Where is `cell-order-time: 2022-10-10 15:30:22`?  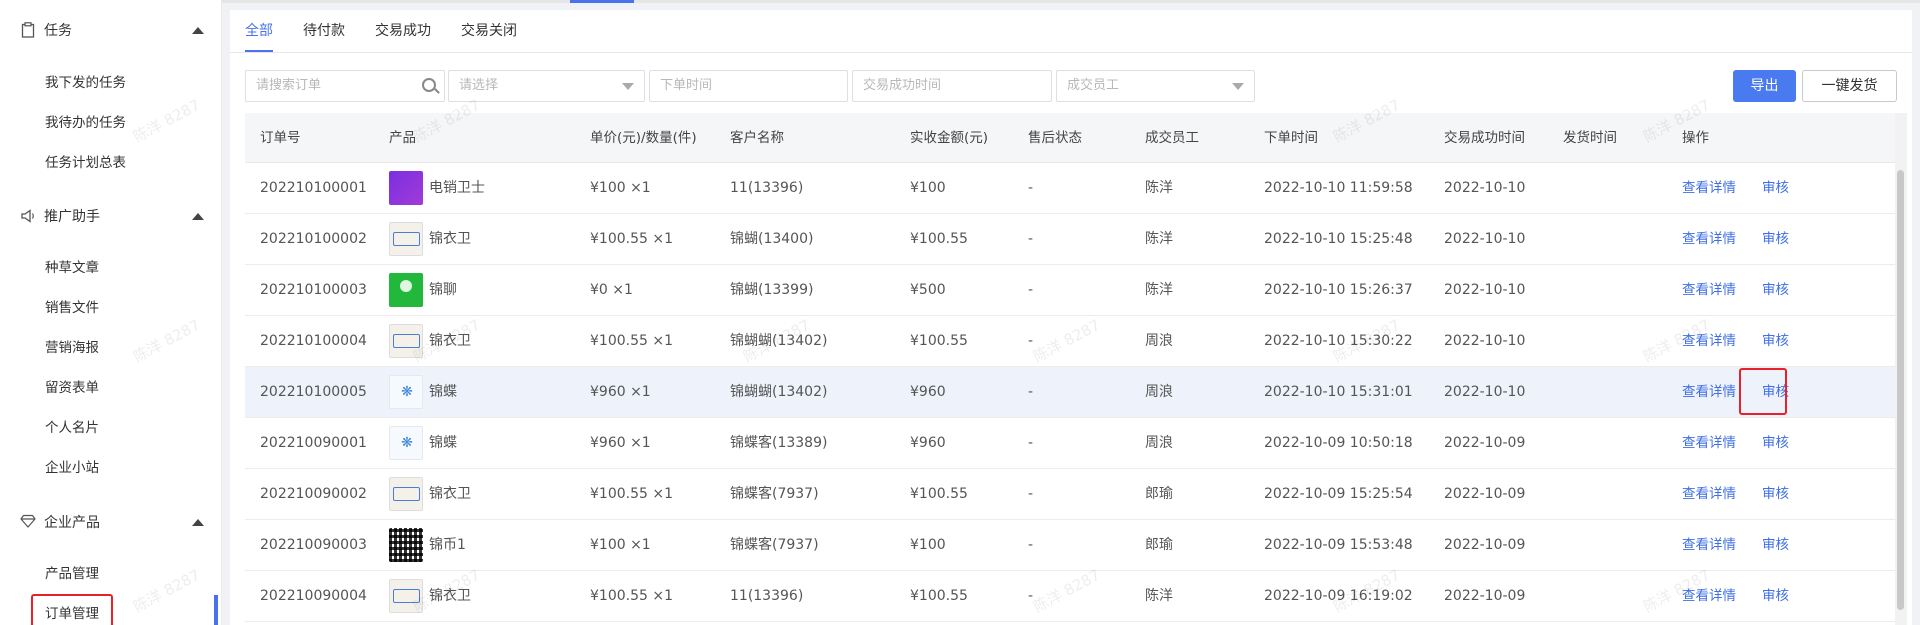
cell-order-time: 2022-10-10 15:30:22 is located at coordinates (1338, 341).